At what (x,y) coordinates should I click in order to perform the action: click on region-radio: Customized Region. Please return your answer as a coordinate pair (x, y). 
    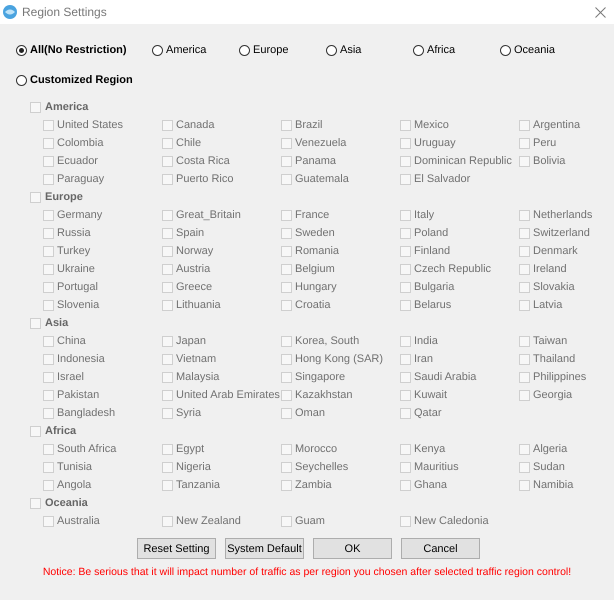
    Looking at the image, I should click on (84, 80).